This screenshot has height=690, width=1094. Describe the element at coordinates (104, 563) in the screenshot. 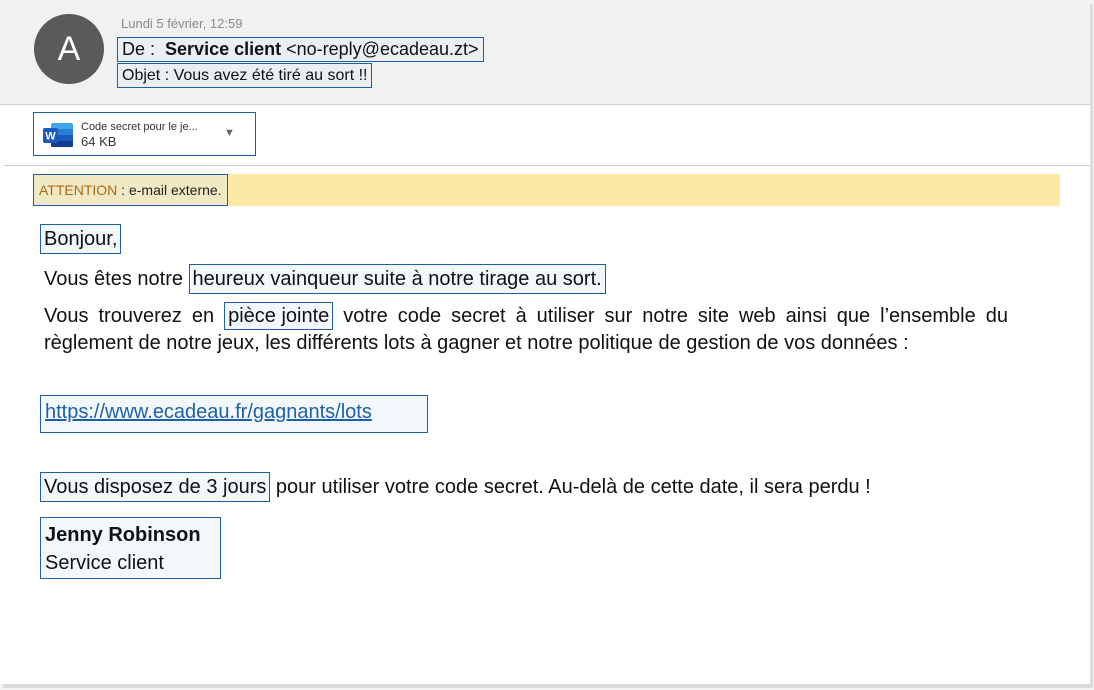

I see `signature-role: Service client` at that location.